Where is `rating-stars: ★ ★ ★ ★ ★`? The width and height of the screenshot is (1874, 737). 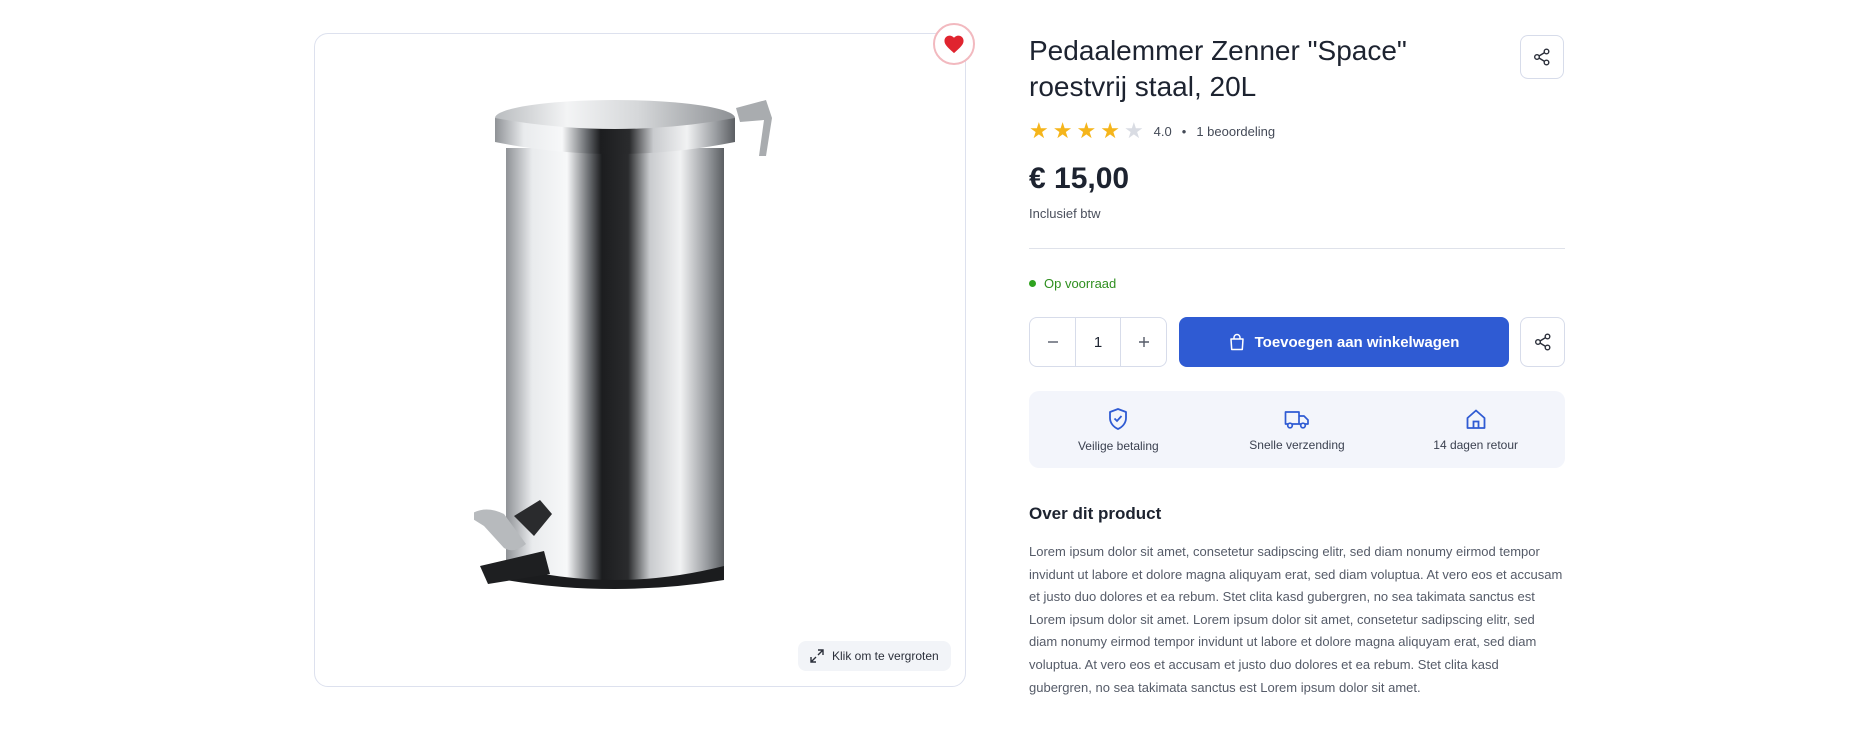 rating-stars: ★ ★ ★ ★ ★ is located at coordinates (1086, 131).